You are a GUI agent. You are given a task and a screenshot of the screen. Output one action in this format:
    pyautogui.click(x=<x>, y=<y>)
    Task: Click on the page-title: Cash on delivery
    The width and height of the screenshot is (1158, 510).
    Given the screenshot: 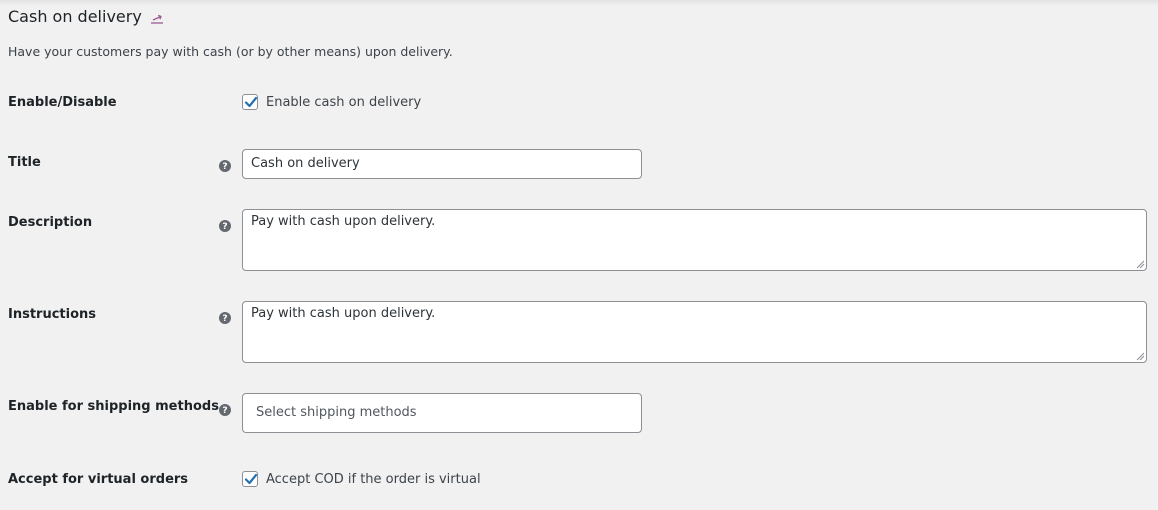 What is the action you would take?
    pyautogui.click(x=75, y=16)
    